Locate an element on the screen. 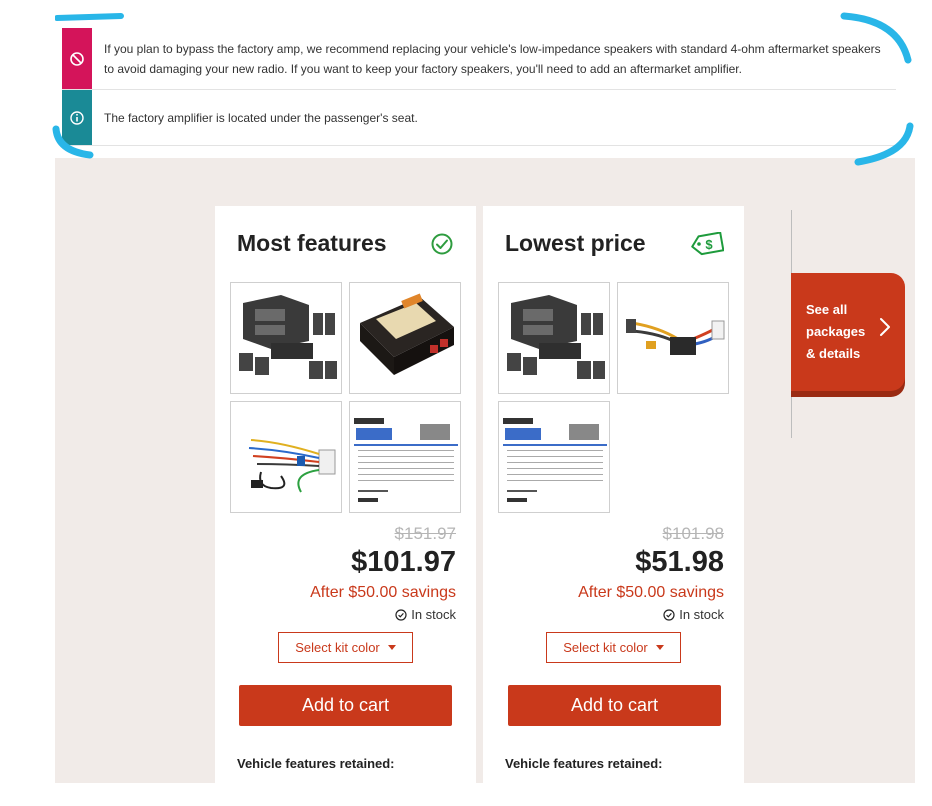 The width and height of the screenshot is (932, 806). price-tag-icon: $ is located at coordinates (707, 244).